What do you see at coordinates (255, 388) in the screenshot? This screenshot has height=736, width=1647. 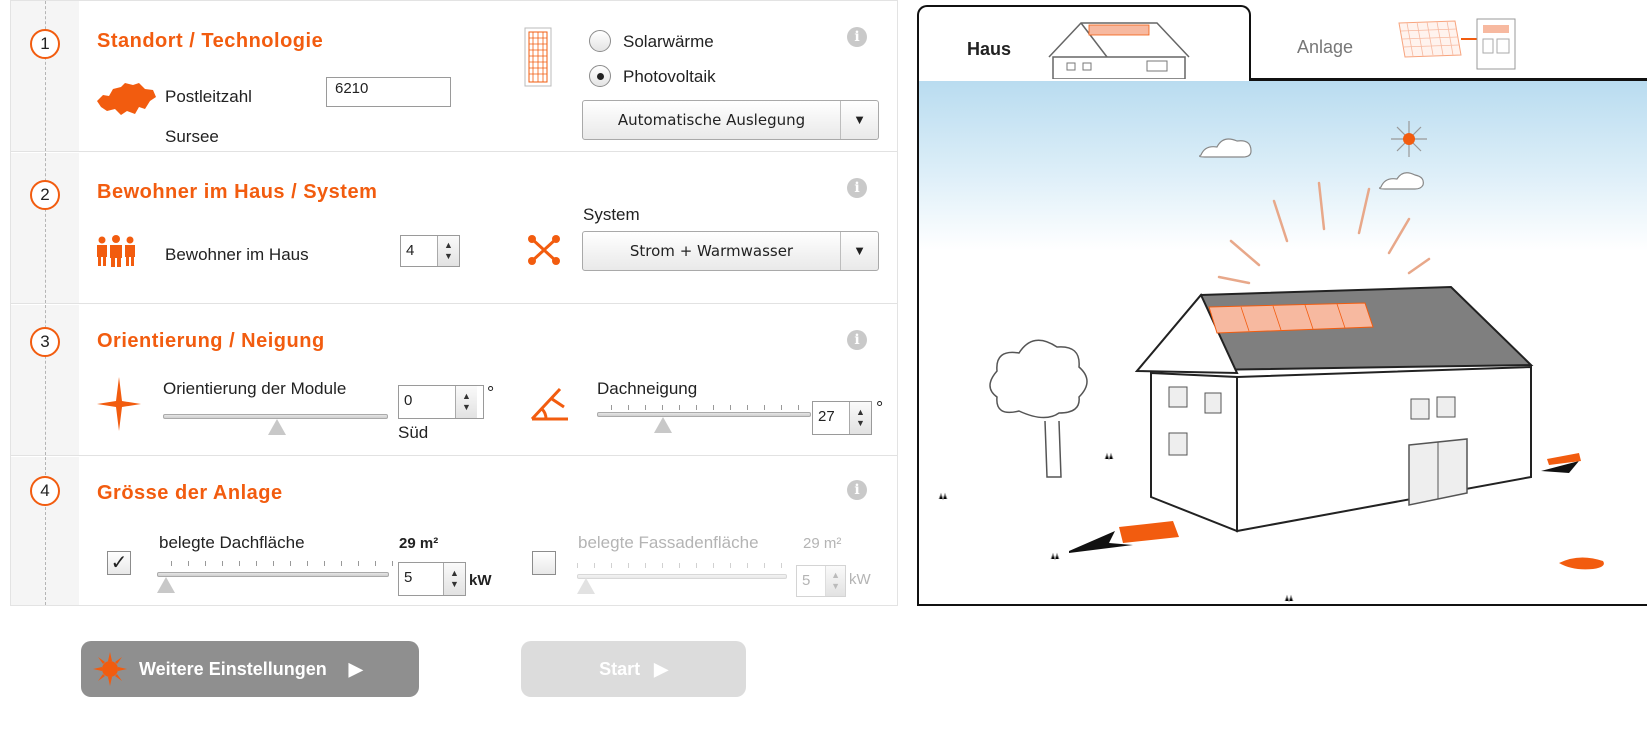 I see `orientierung-label: Orientierung der Module` at bounding box center [255, 388].